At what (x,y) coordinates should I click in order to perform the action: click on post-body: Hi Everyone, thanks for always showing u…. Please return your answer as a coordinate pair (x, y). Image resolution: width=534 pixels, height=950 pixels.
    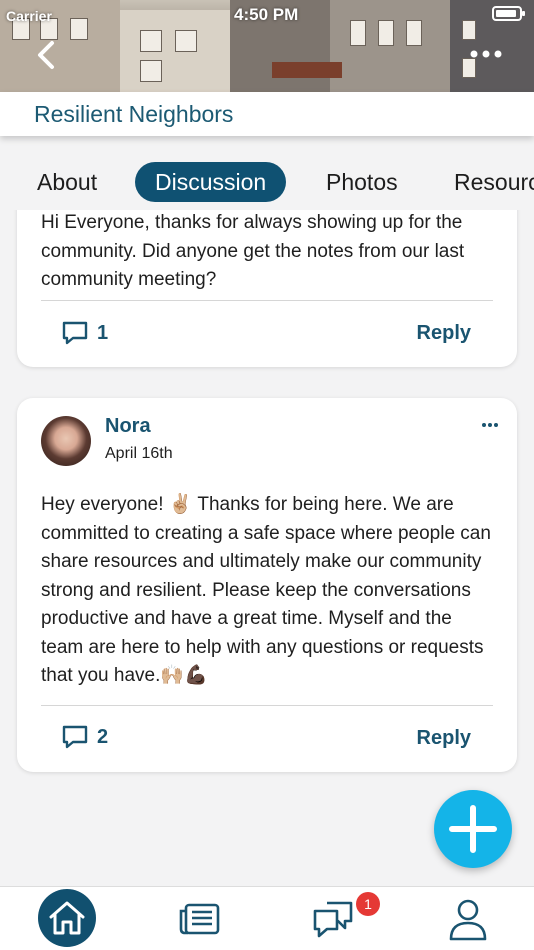
    Looking at the image, I should click on (253, 251).